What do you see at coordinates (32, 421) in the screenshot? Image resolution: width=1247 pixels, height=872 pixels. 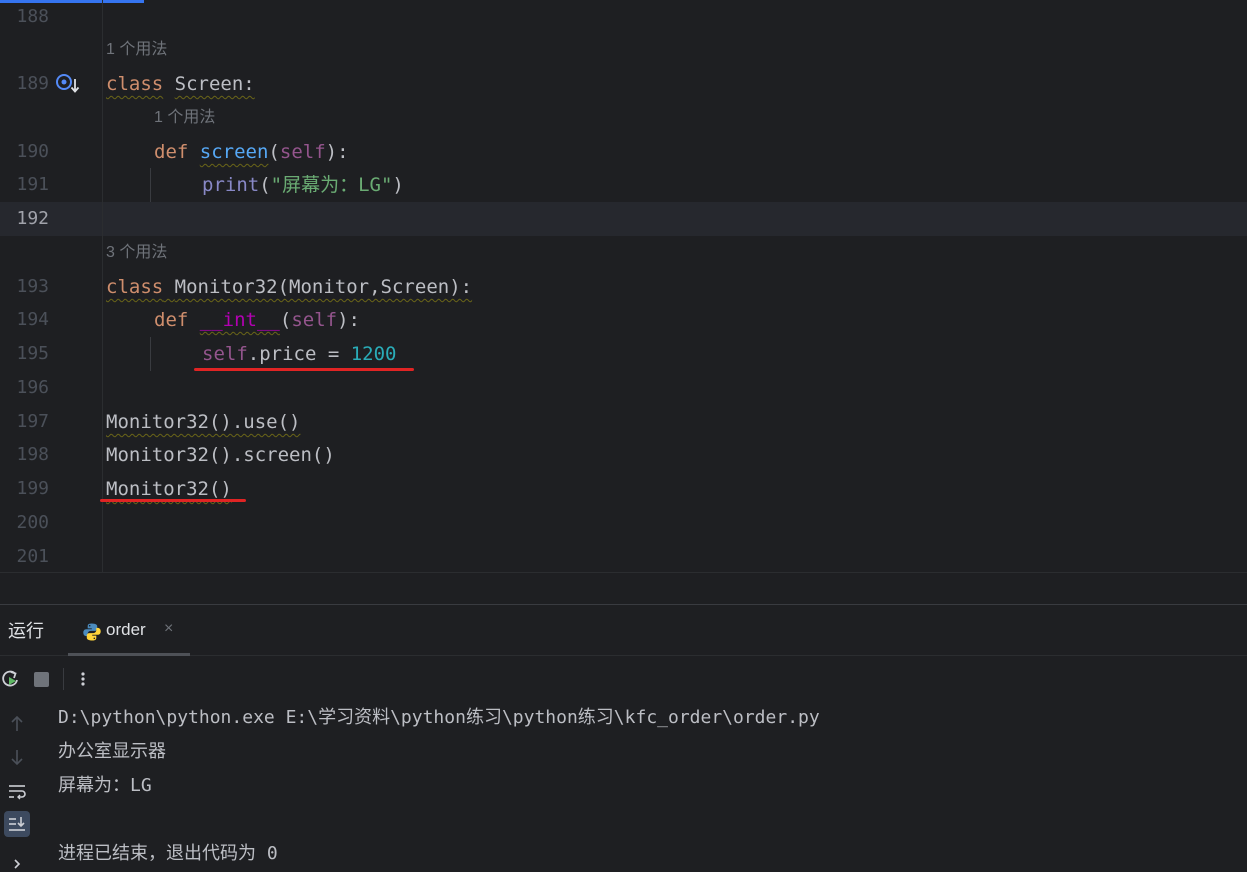 I see `line-number: 197` at bounding box center [32, 421].